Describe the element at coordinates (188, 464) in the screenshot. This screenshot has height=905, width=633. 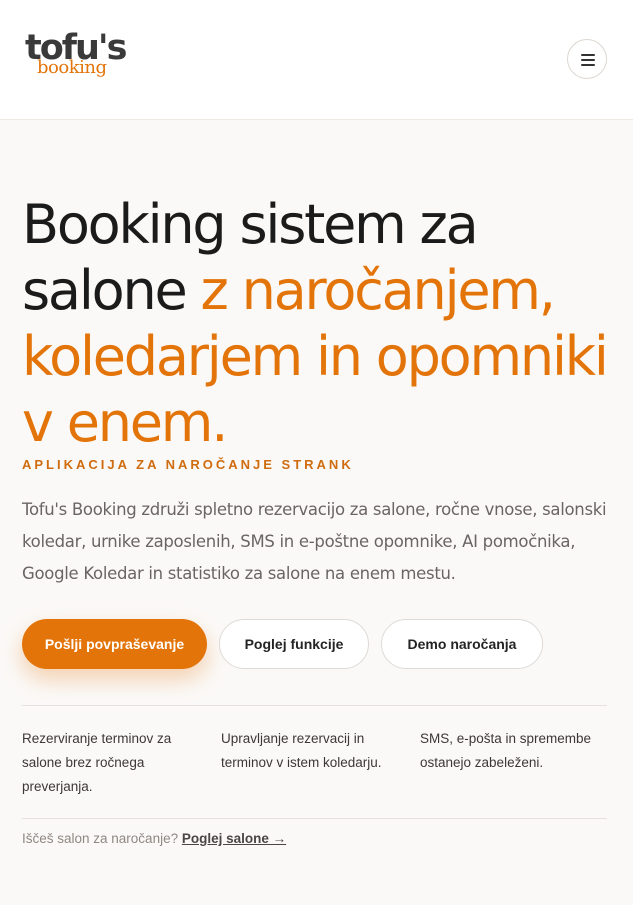
I see `hero-eyebrow: APLIKACIJA ZA NAROČANJE STRANK` at that location.